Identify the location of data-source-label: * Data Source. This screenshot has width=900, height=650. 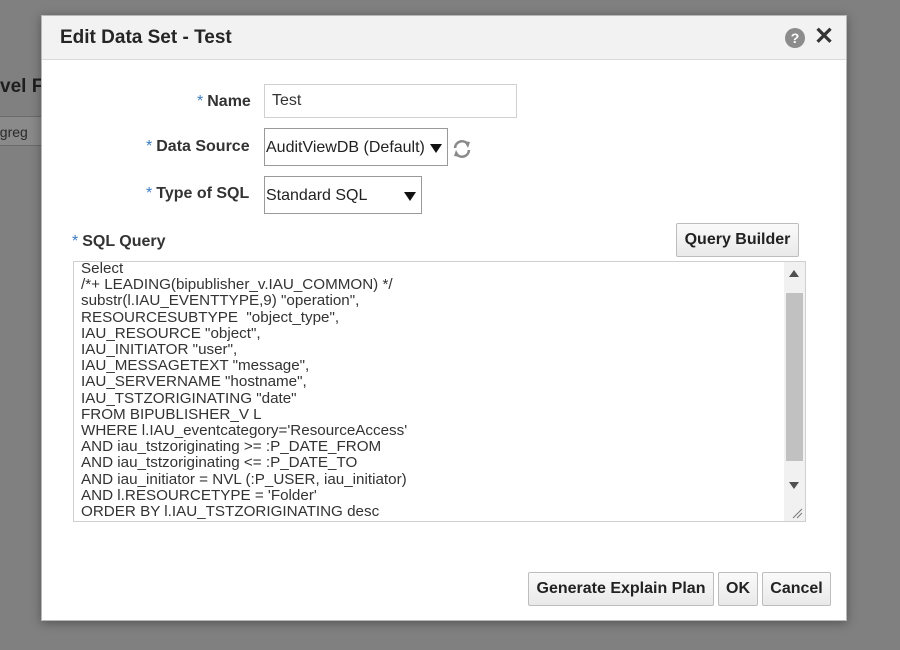
(198, 147).